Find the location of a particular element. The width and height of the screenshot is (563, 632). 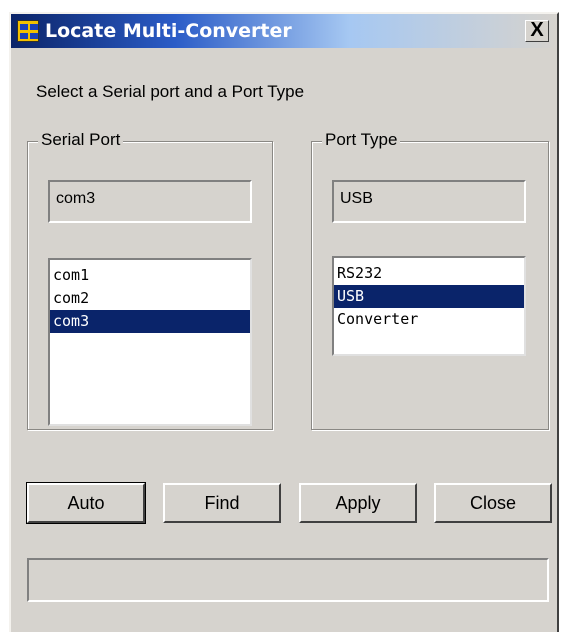

port-type-listbox: RS232 USB Converter is located at coordinates (429, 306).